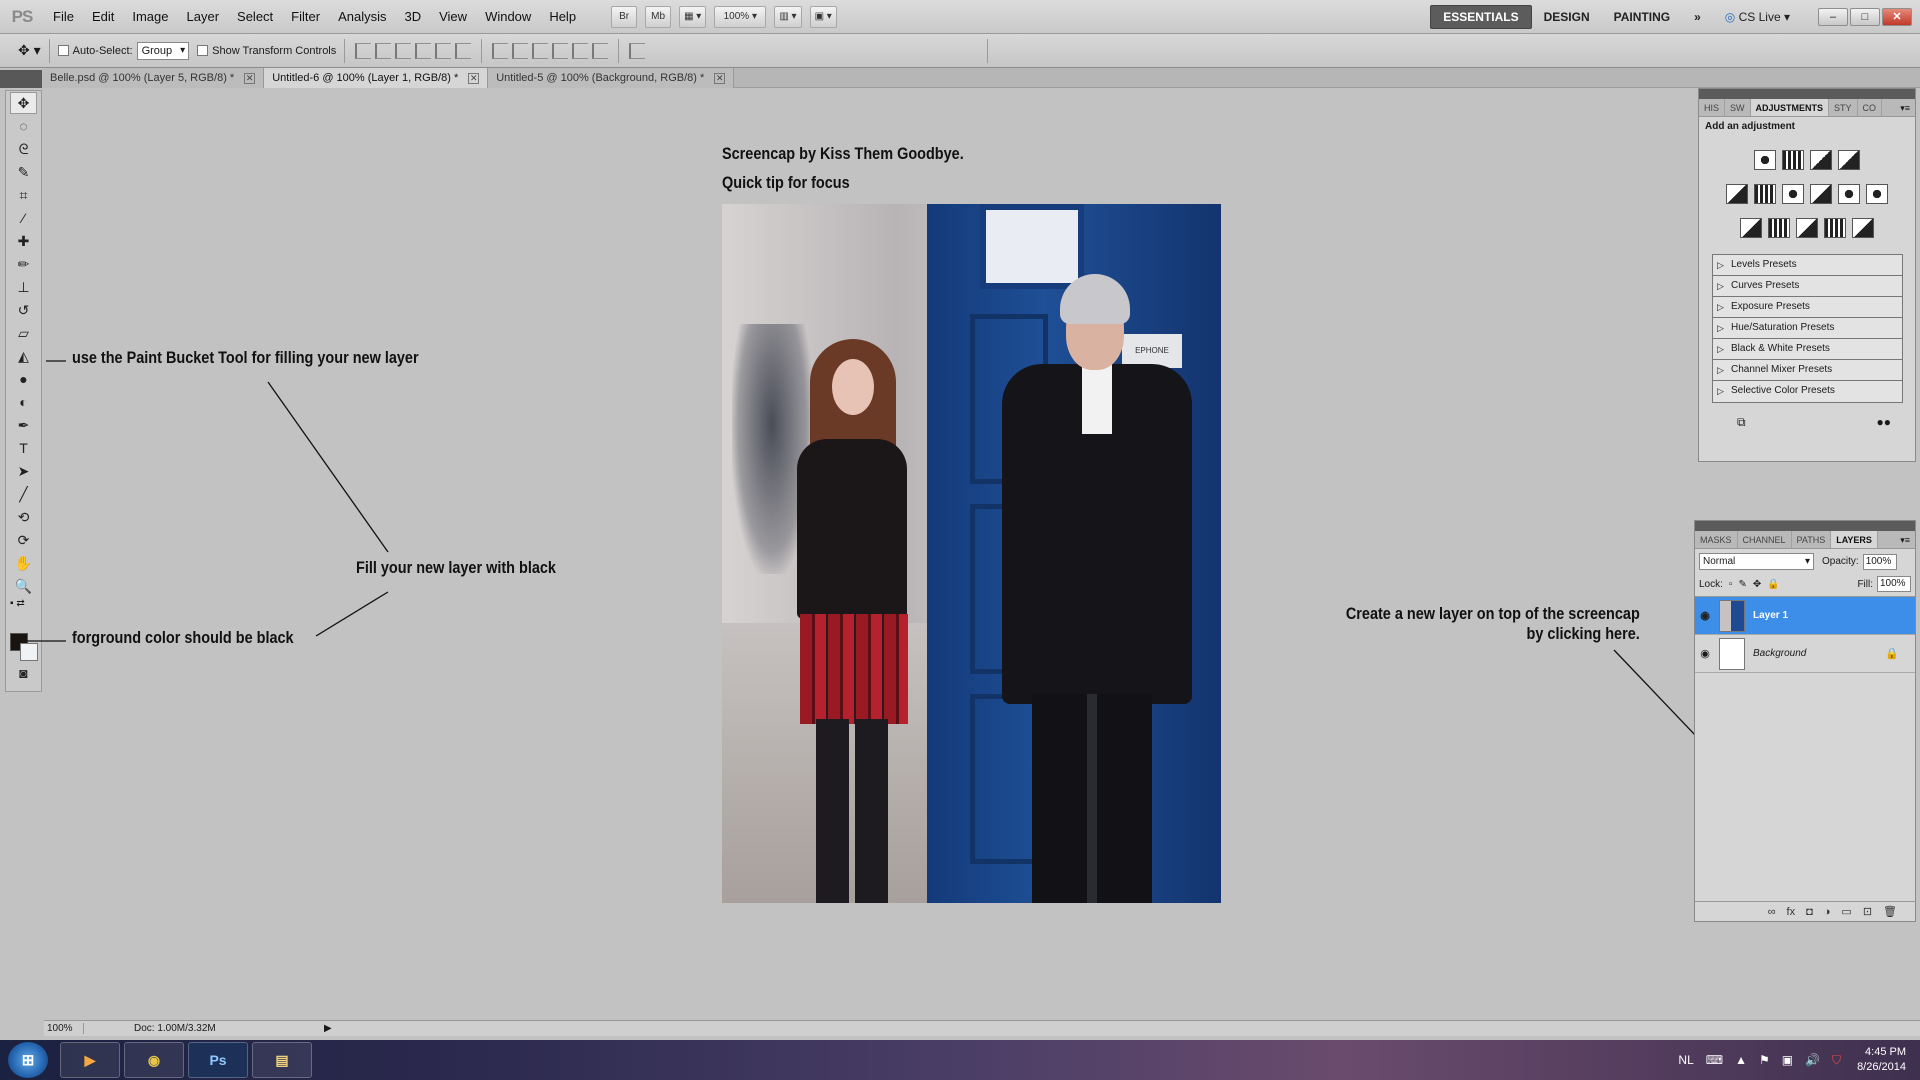 The width and height of the screenshot is (1920, 1080). Describe the element at coordinates (1697, 17) in the screenshot. I see `workspace-more: »` at that location.